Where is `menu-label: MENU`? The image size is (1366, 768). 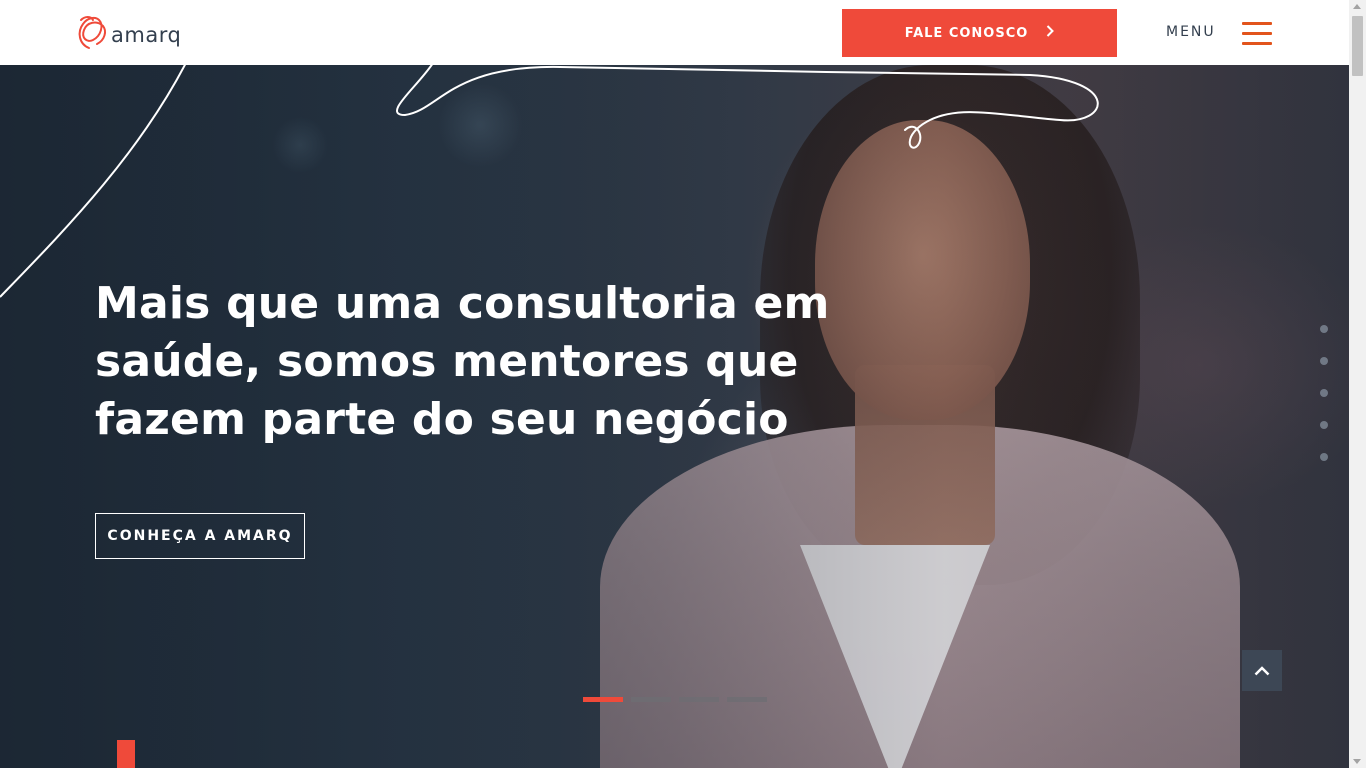
menu-label: MENU is located at coordinates (1191, 32).